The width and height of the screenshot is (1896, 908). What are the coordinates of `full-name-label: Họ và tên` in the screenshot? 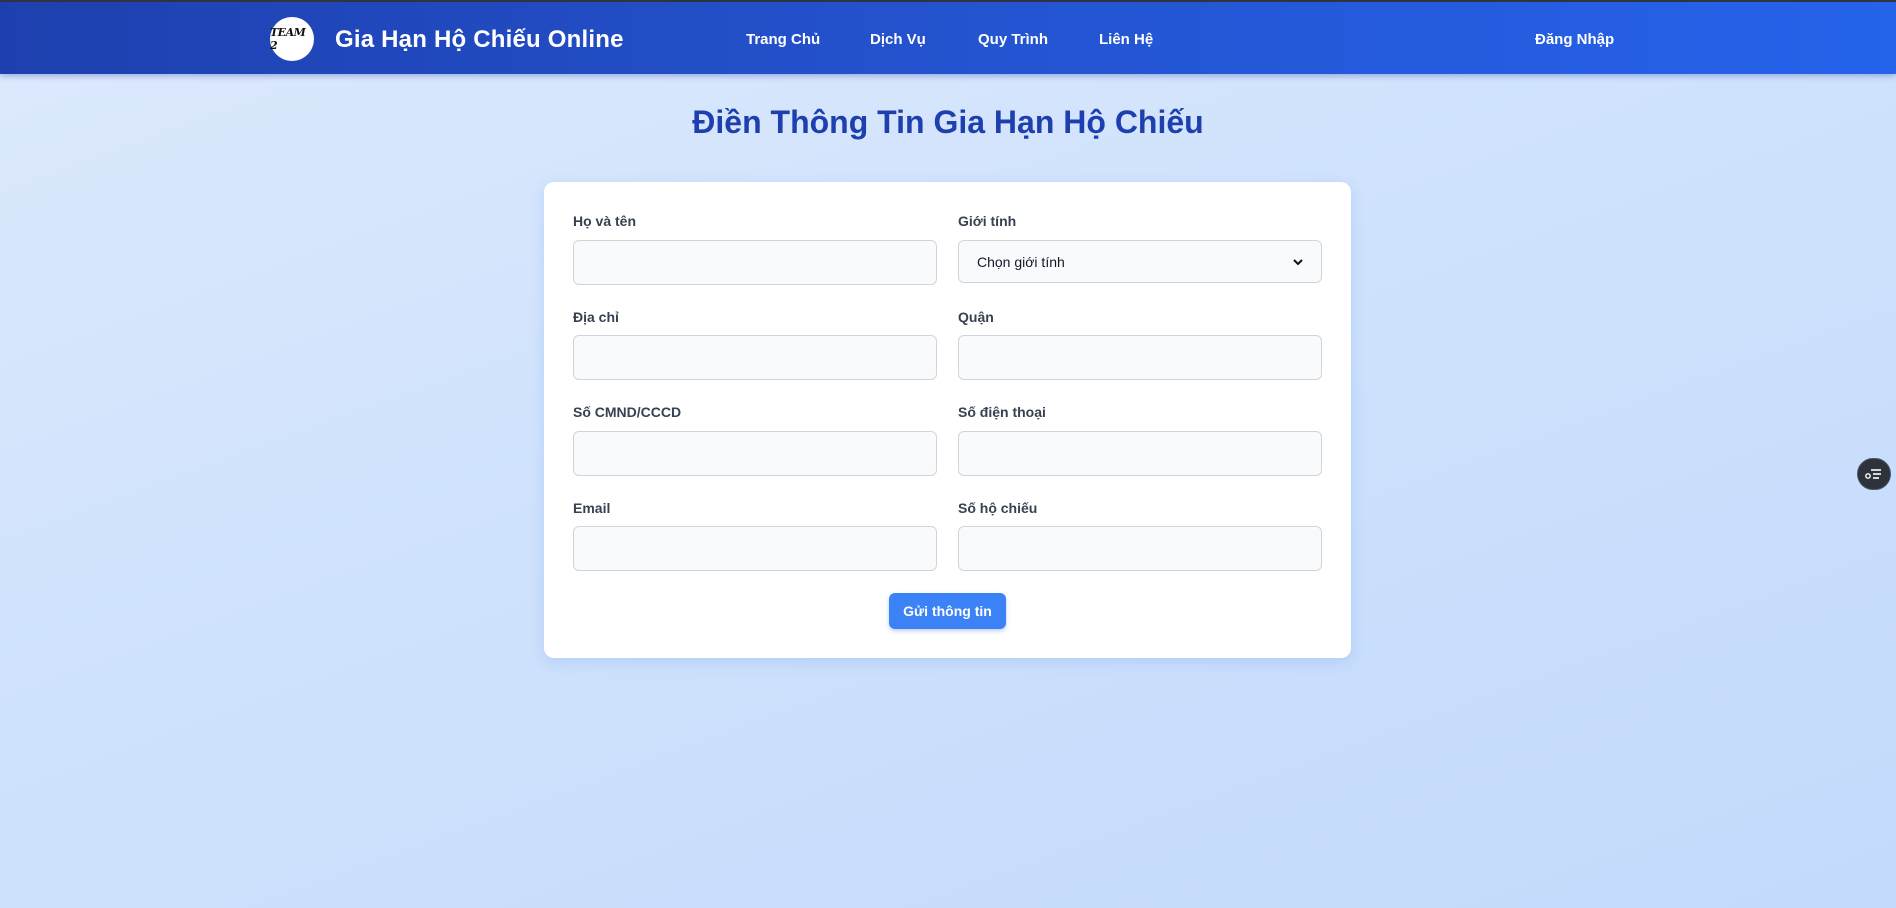 It's located at (605, 221).